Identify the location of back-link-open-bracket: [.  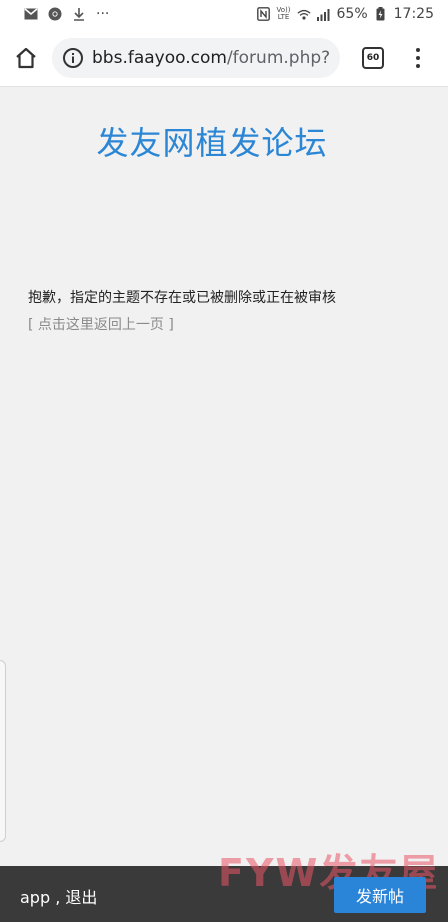
(33, 325).